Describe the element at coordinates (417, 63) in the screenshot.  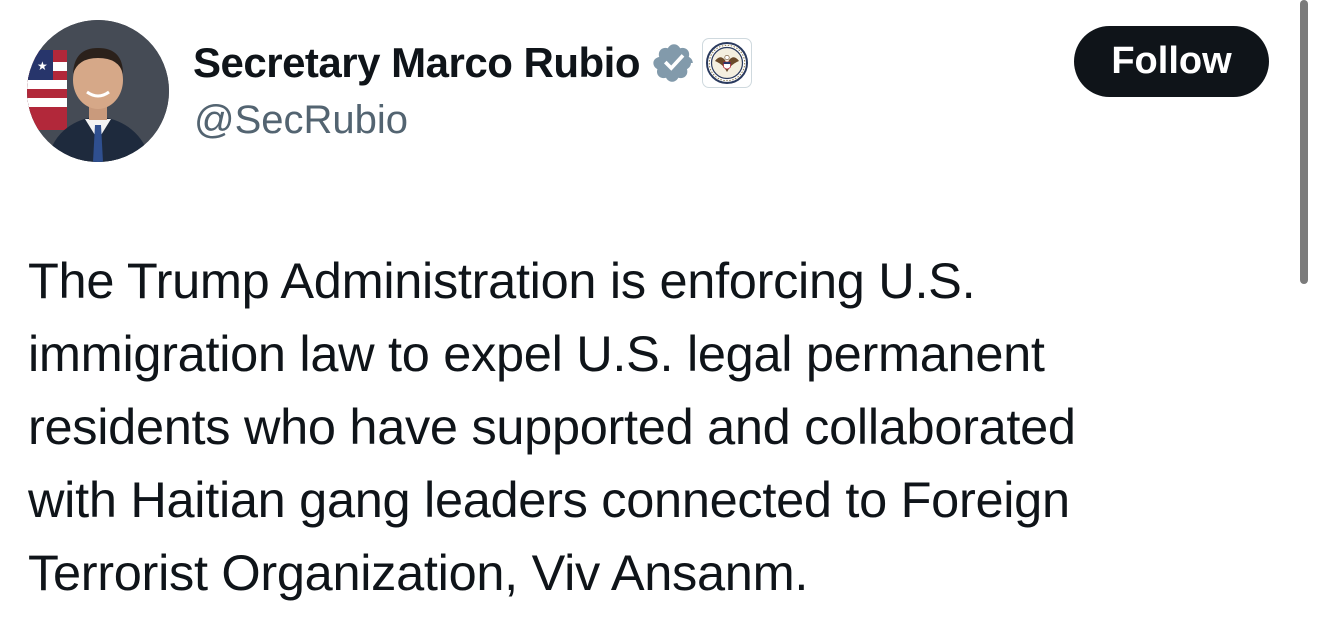
I see `author-display-name: Secretary Marco Rubio` at that location.